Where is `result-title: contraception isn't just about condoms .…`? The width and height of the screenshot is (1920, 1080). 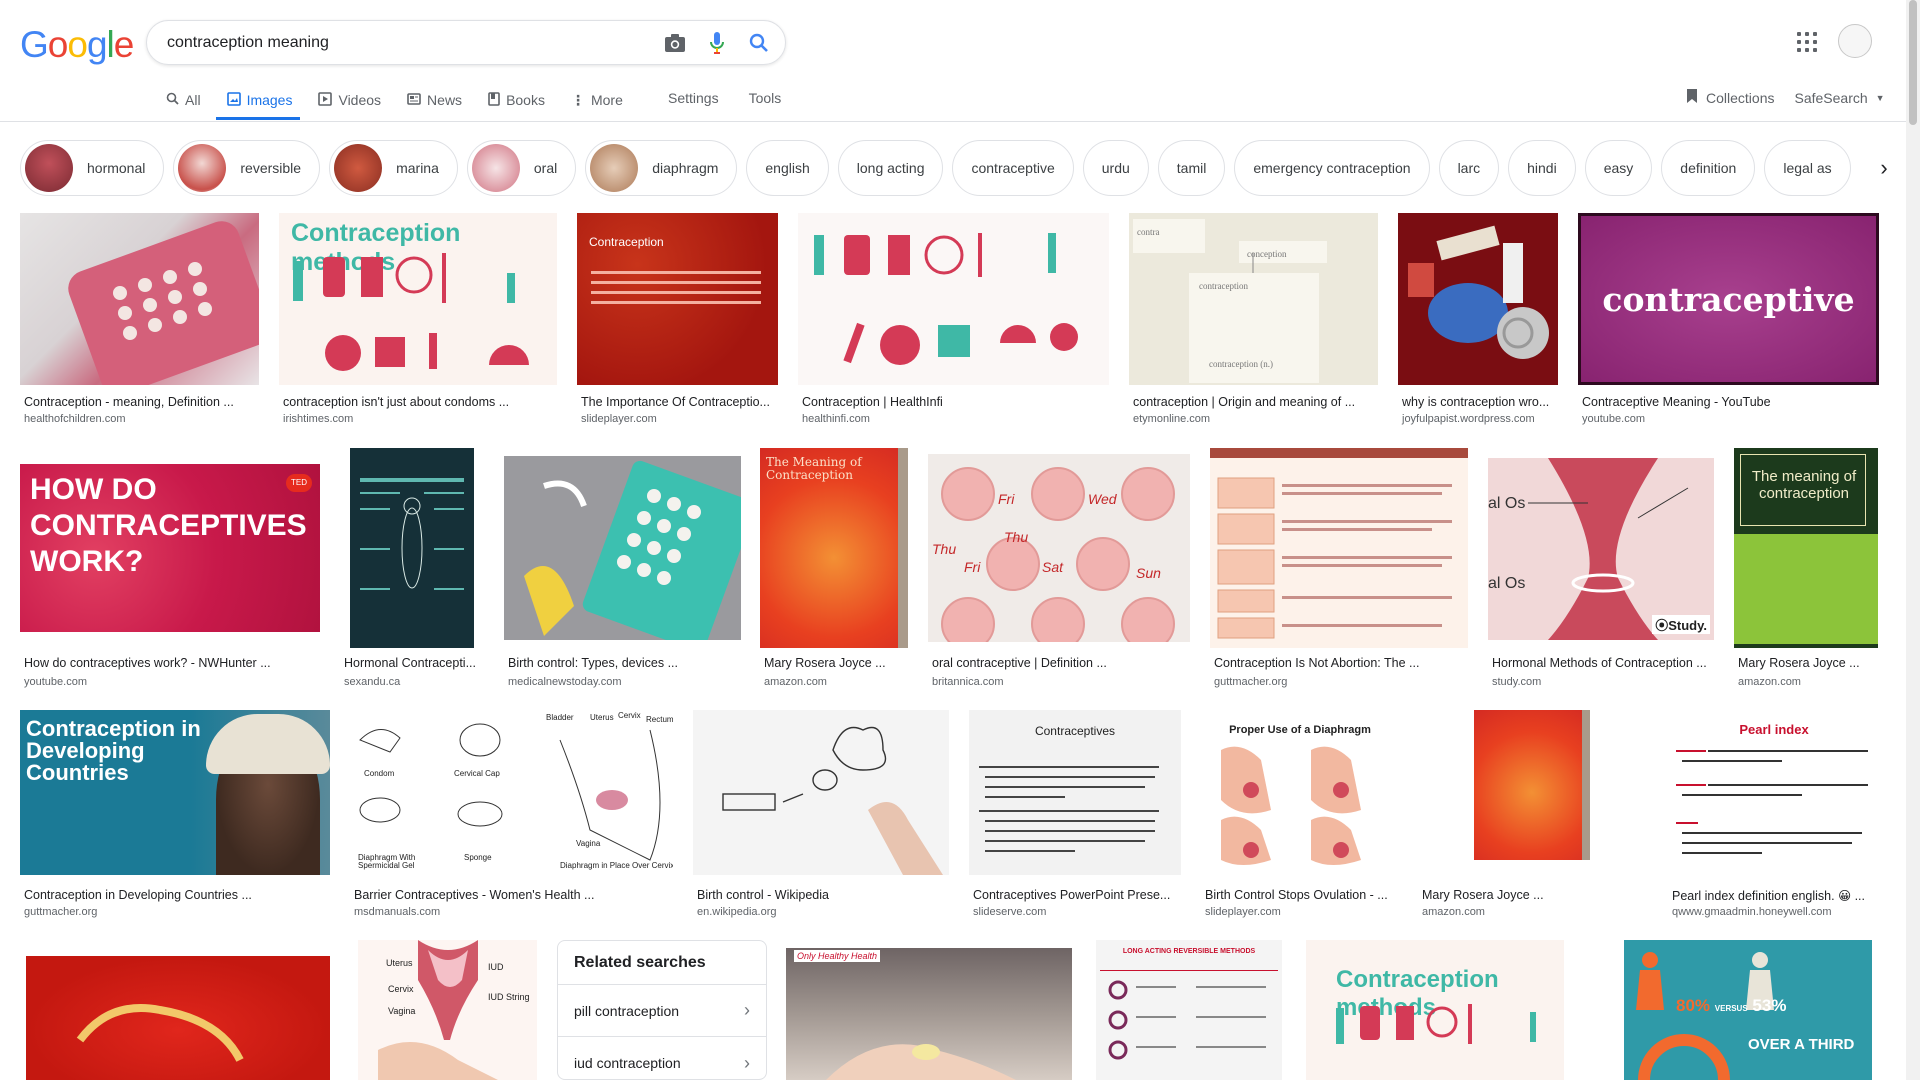
result-title: contraception isn't just about condoms .… is located at coordinates (420, 402).